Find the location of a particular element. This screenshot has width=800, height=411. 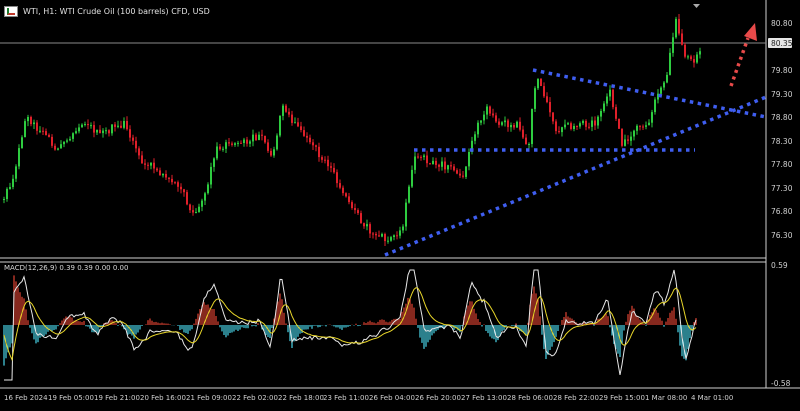

scroll-marker-icon is located at coordinates (696, 6).